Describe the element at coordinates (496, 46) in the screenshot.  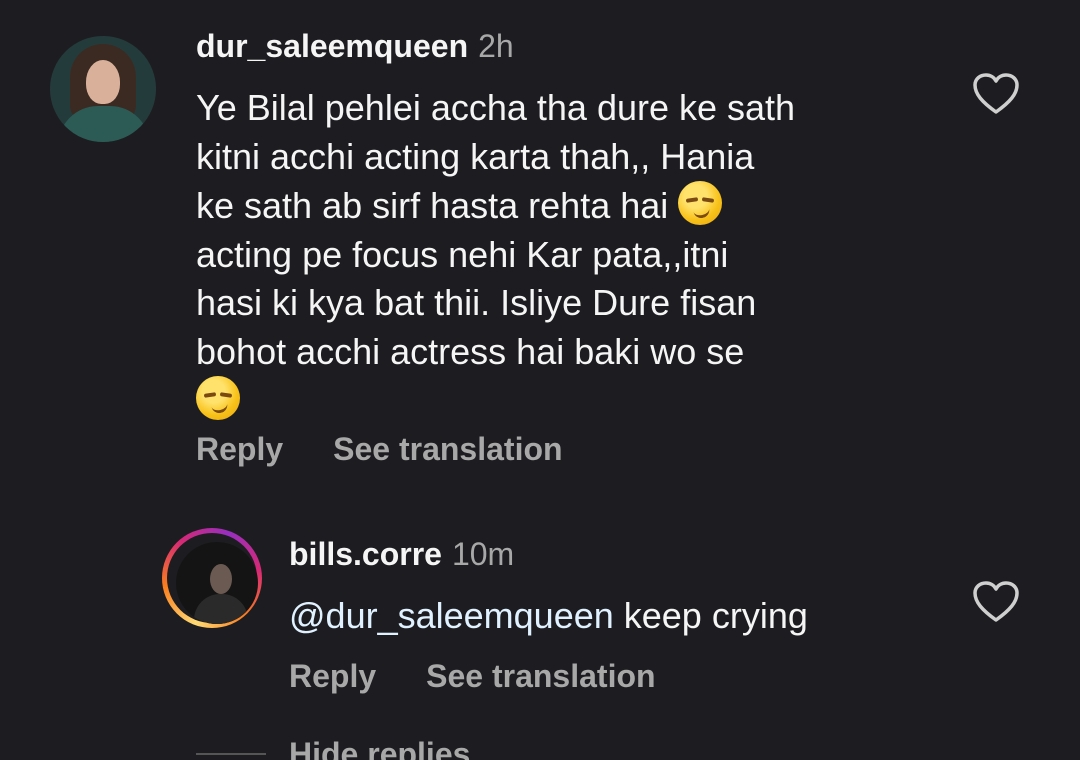
I see `comment-timestamp: 2h` at that location.